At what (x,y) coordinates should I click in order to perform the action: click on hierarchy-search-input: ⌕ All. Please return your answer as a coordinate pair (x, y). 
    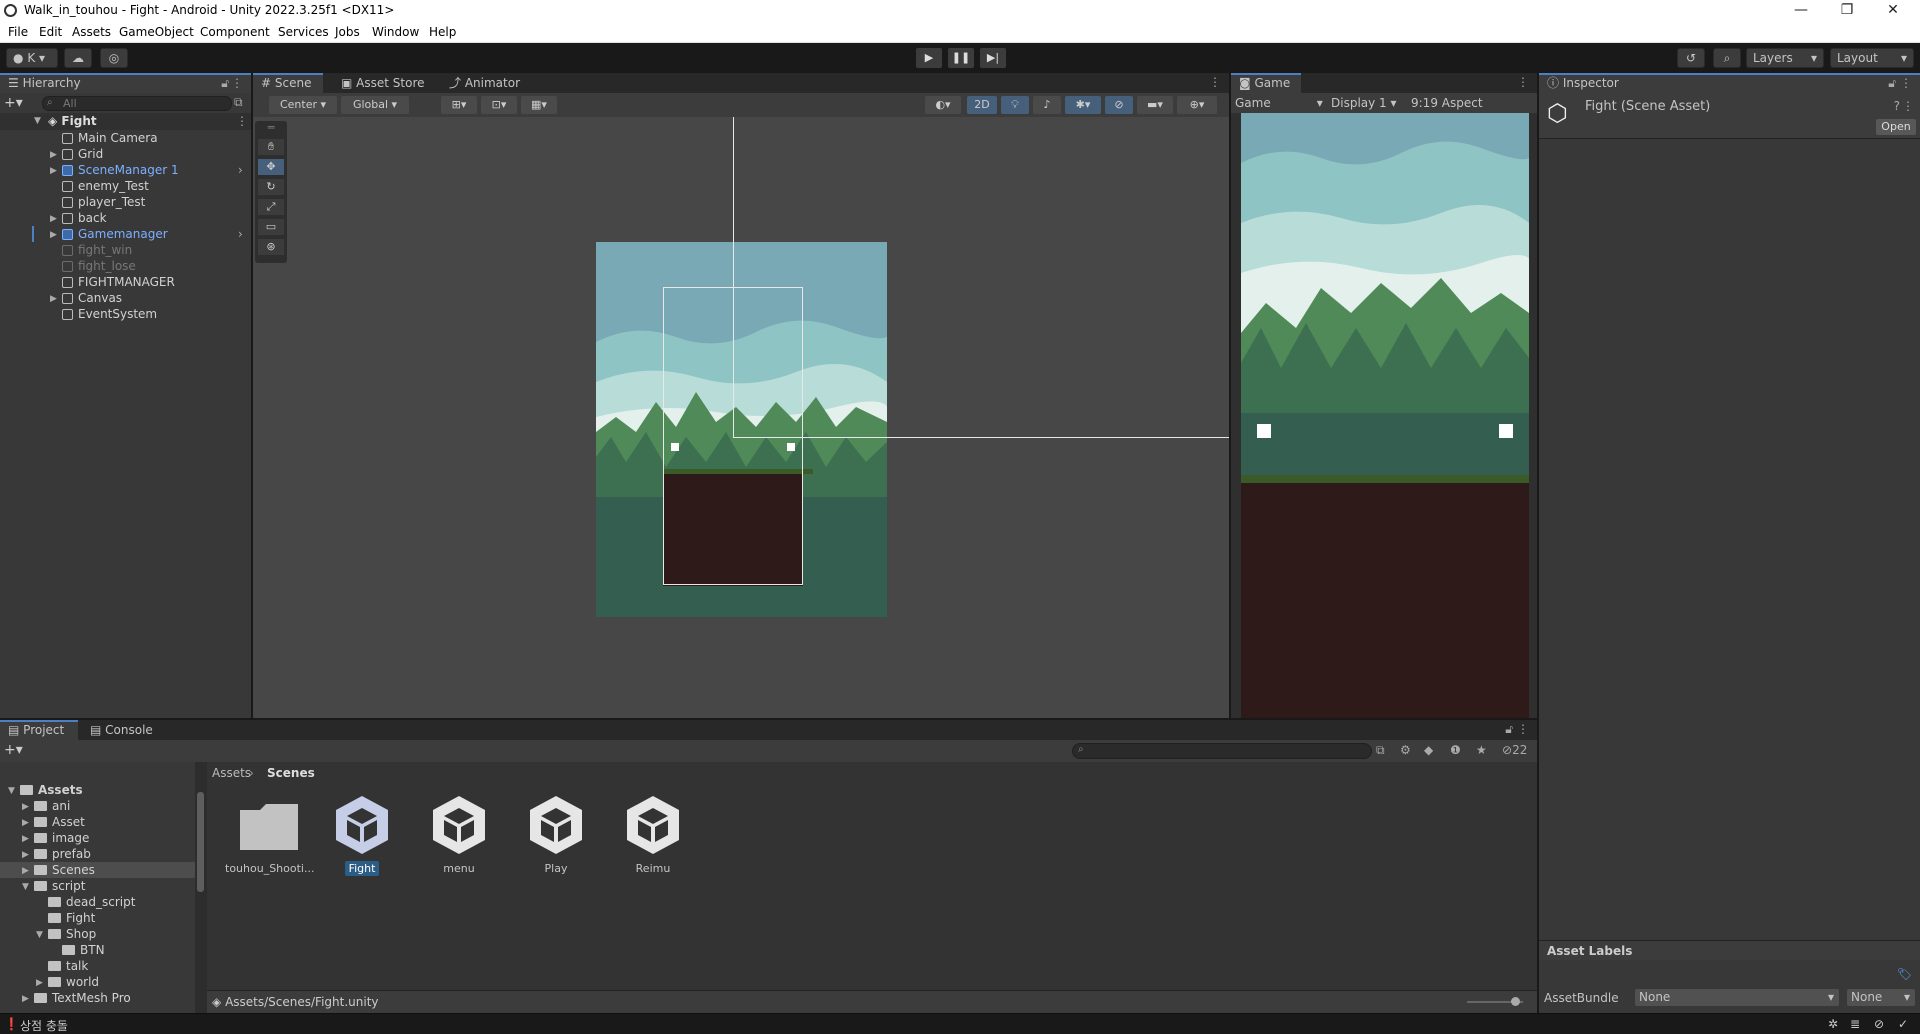
    Looking at the image, I should click on (137, 103).